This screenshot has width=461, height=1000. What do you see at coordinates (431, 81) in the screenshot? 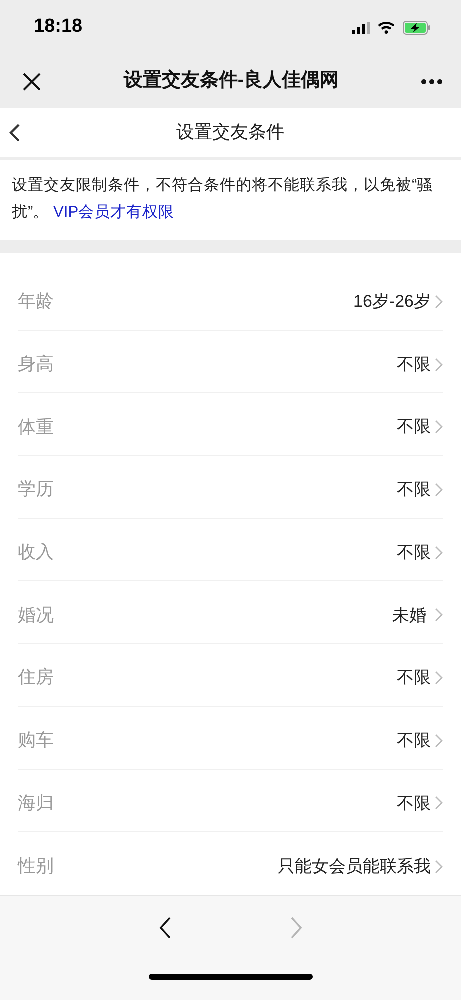
I see `more-icon` at bounding box center [431, 81].